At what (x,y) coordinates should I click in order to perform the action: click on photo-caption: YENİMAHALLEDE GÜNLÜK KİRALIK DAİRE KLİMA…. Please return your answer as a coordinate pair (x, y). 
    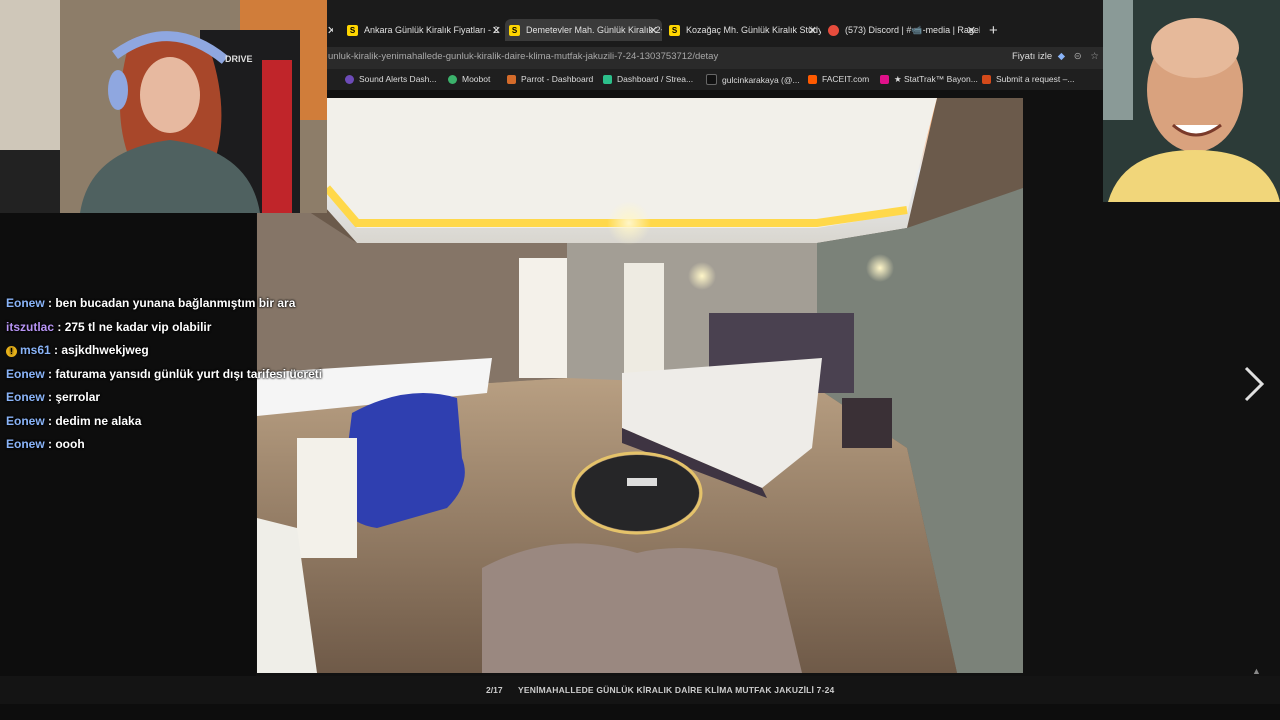
    Looking at the image, I should click on (676, 690).